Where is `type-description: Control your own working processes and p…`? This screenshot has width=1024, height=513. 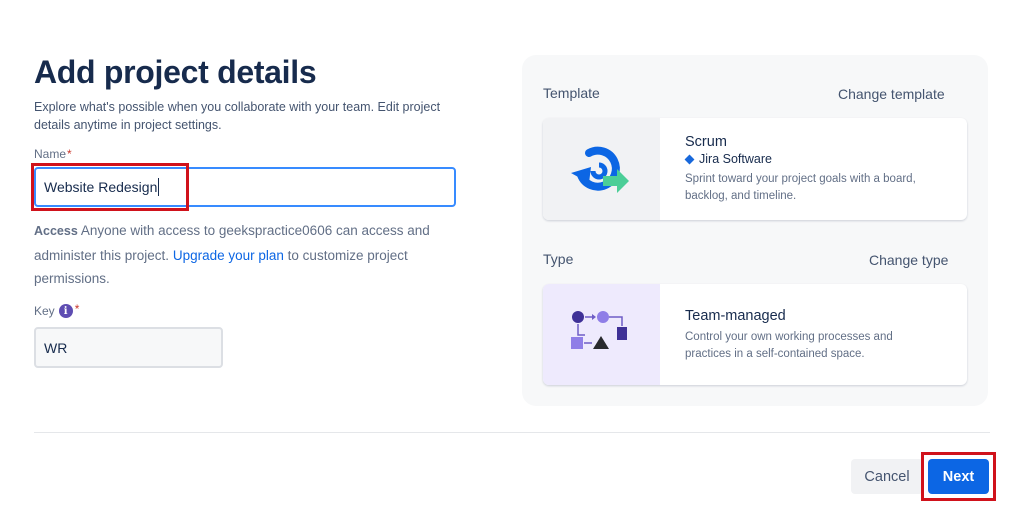
type-description: Control your own working processes and p… is located at coordinates (789, 345).